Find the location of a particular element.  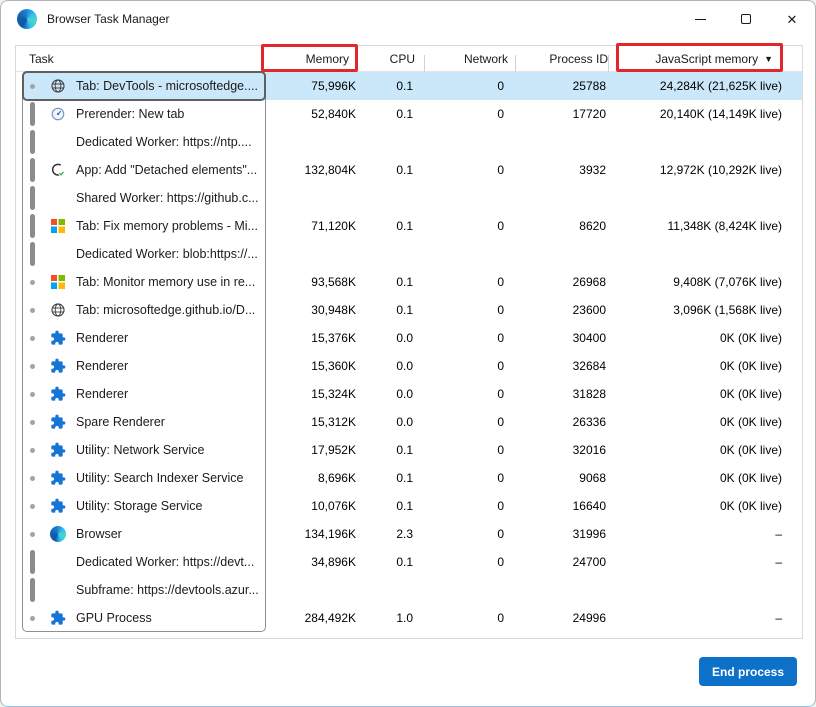

task-name: Utility: Network Service is located at coordinates (140, 450).